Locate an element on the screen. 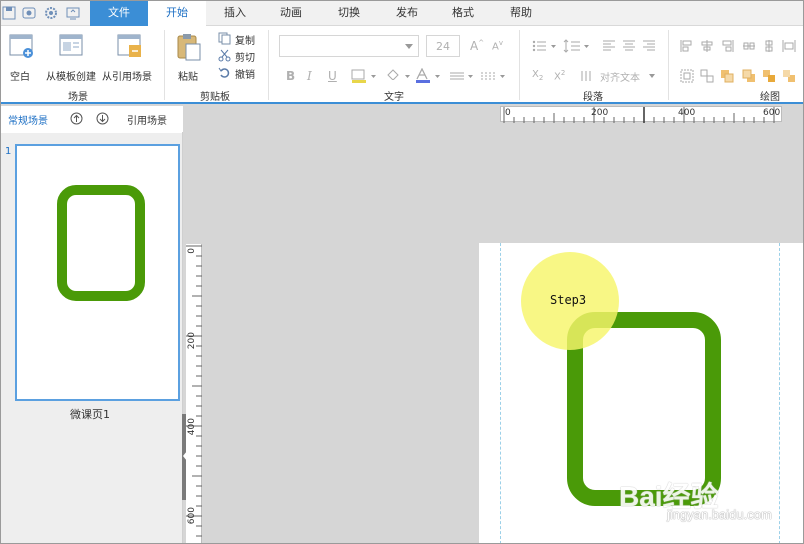 Image resolution: width=804 pixels, height=544 pixels. bring-to-front-icon is located at coordinates (769, 76).